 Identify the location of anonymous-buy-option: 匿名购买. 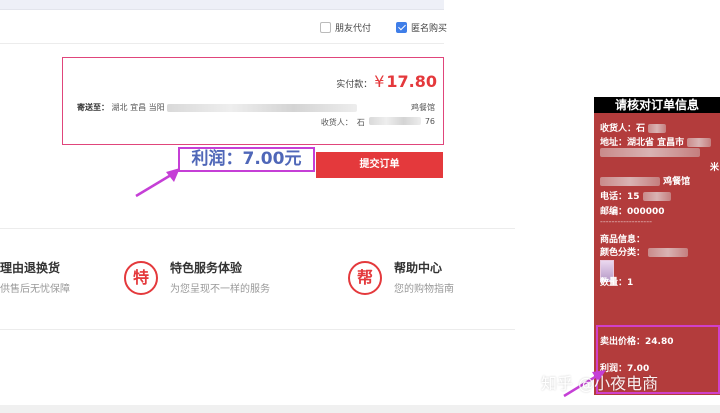
(421, 27).